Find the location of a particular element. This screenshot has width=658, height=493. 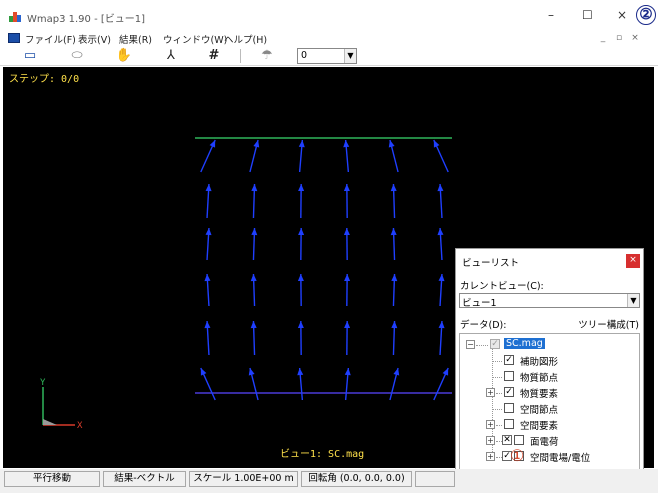

status-result-type: 結果-ベクトル is located at coordinates (144, 479).